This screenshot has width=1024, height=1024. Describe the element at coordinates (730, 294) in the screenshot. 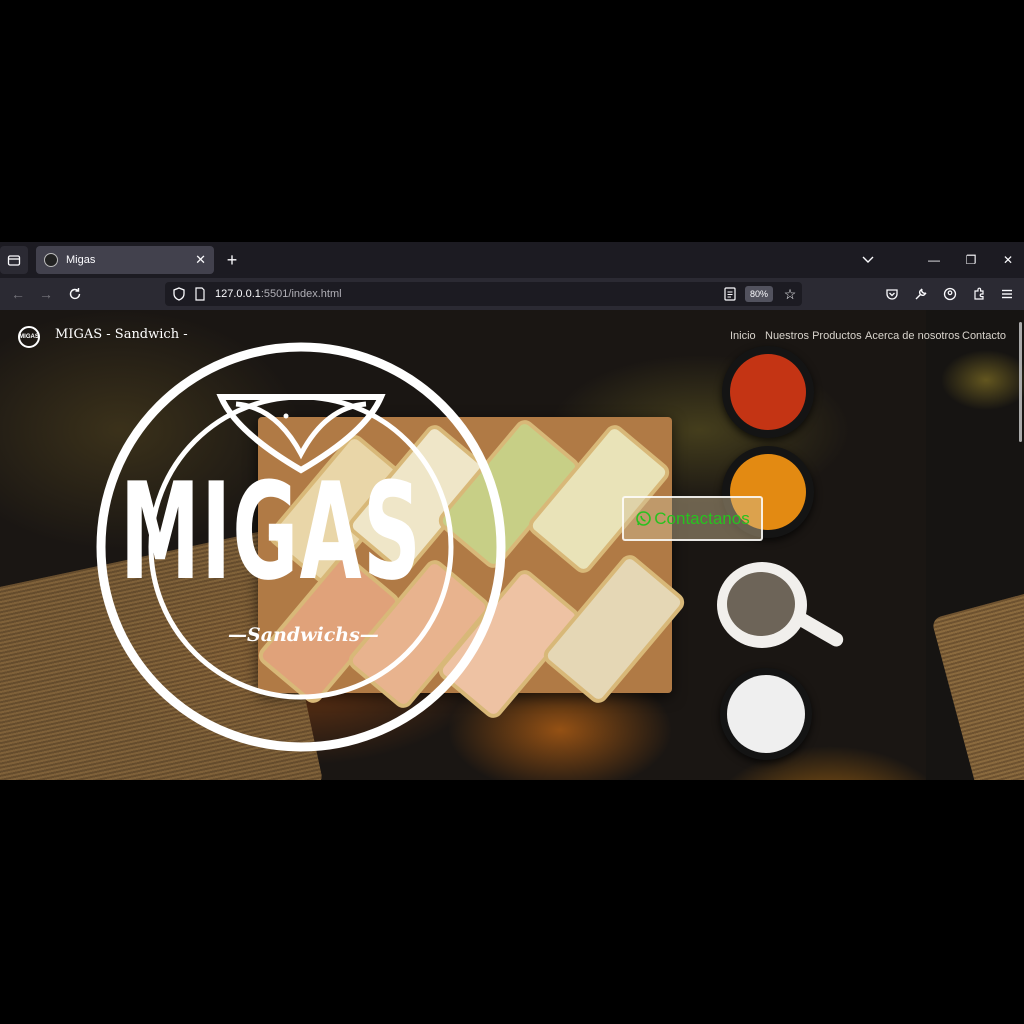

I see `reader-view-icon` at that location.